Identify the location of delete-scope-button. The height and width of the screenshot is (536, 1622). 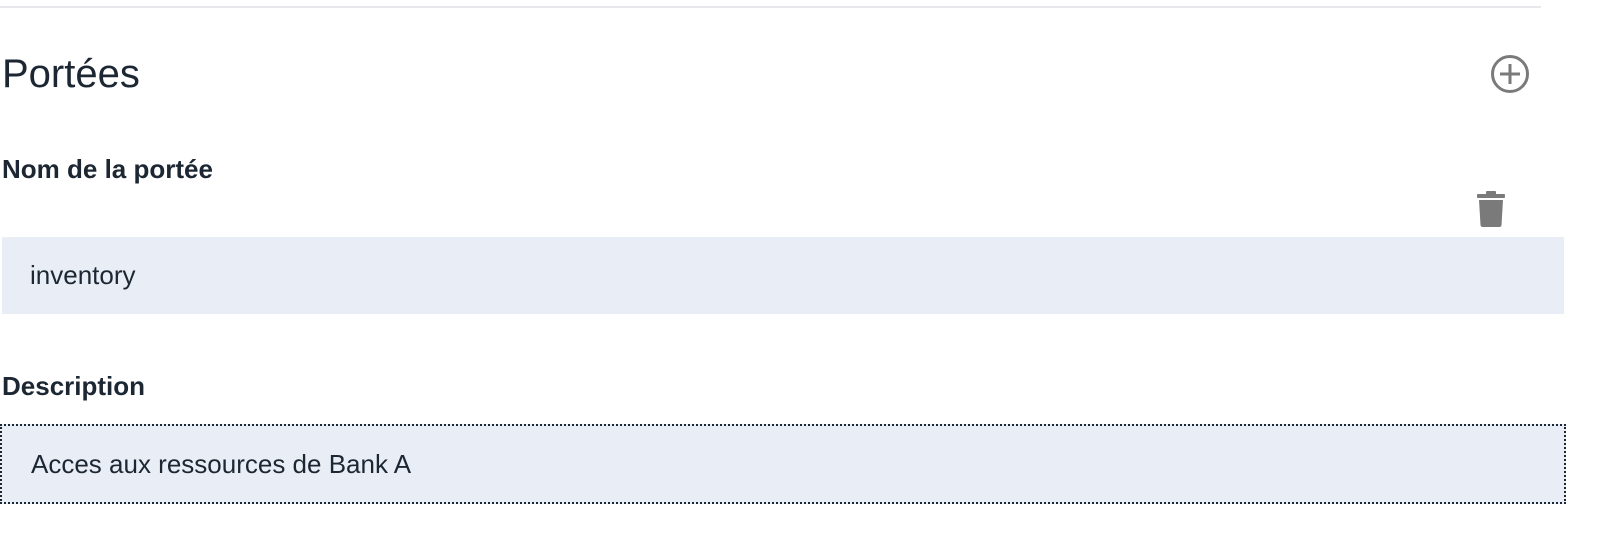
(1491, 209).